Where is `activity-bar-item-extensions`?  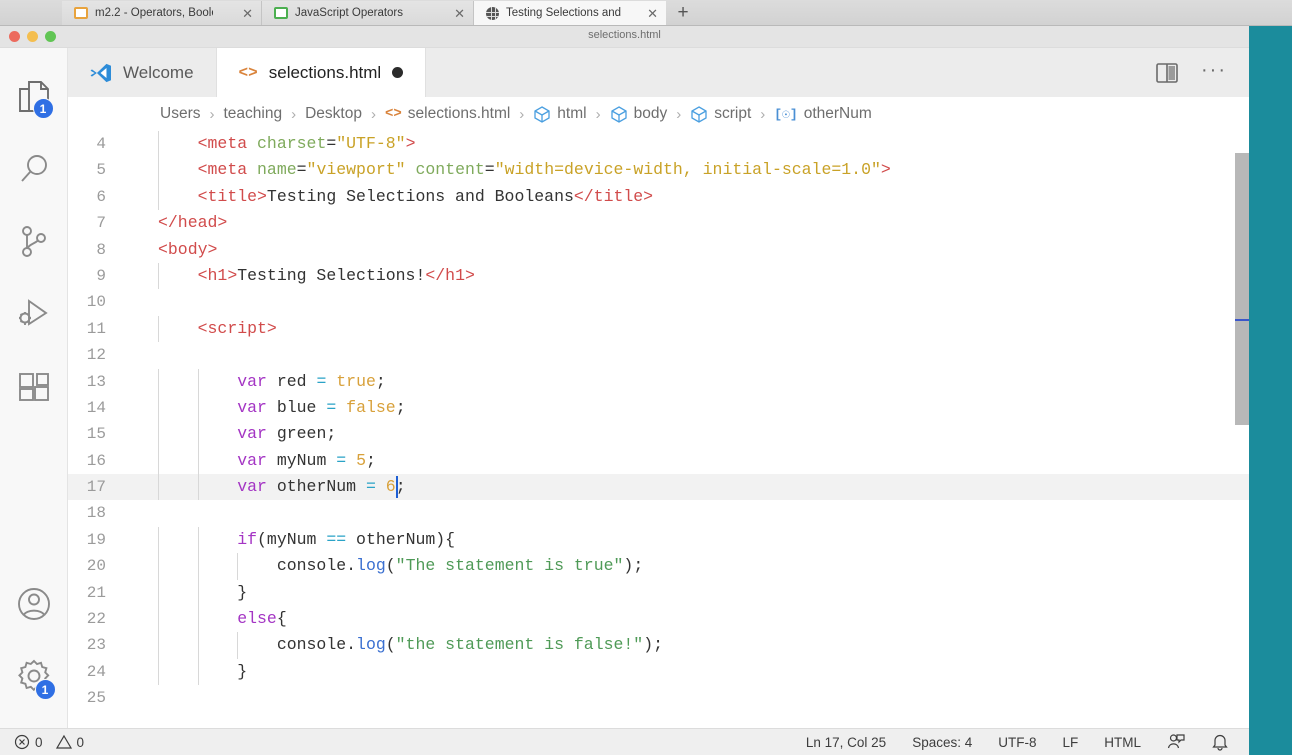
activity-bar-item-extensions is located at coordinates (34, 386).